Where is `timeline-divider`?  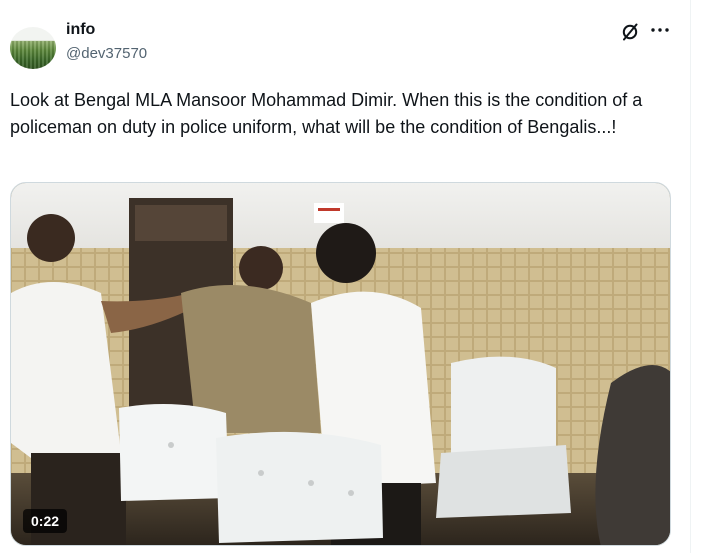
timeline-divider is located at coordinates (690, 276).